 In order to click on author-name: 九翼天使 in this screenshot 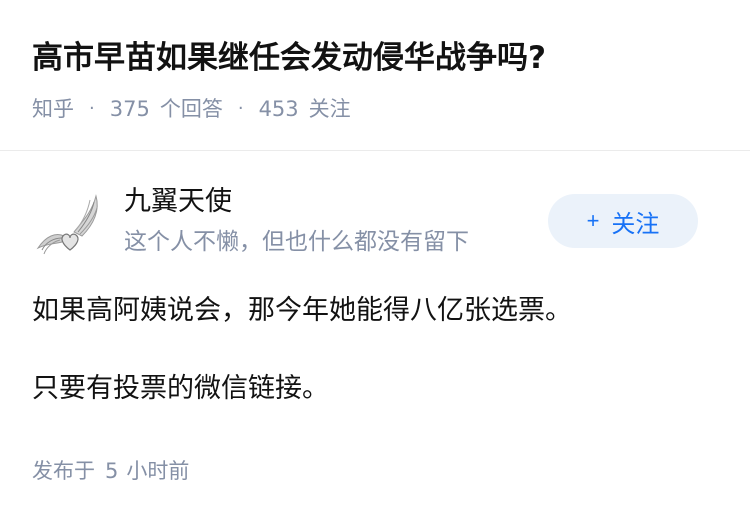, I will do `click(178, 202)`.